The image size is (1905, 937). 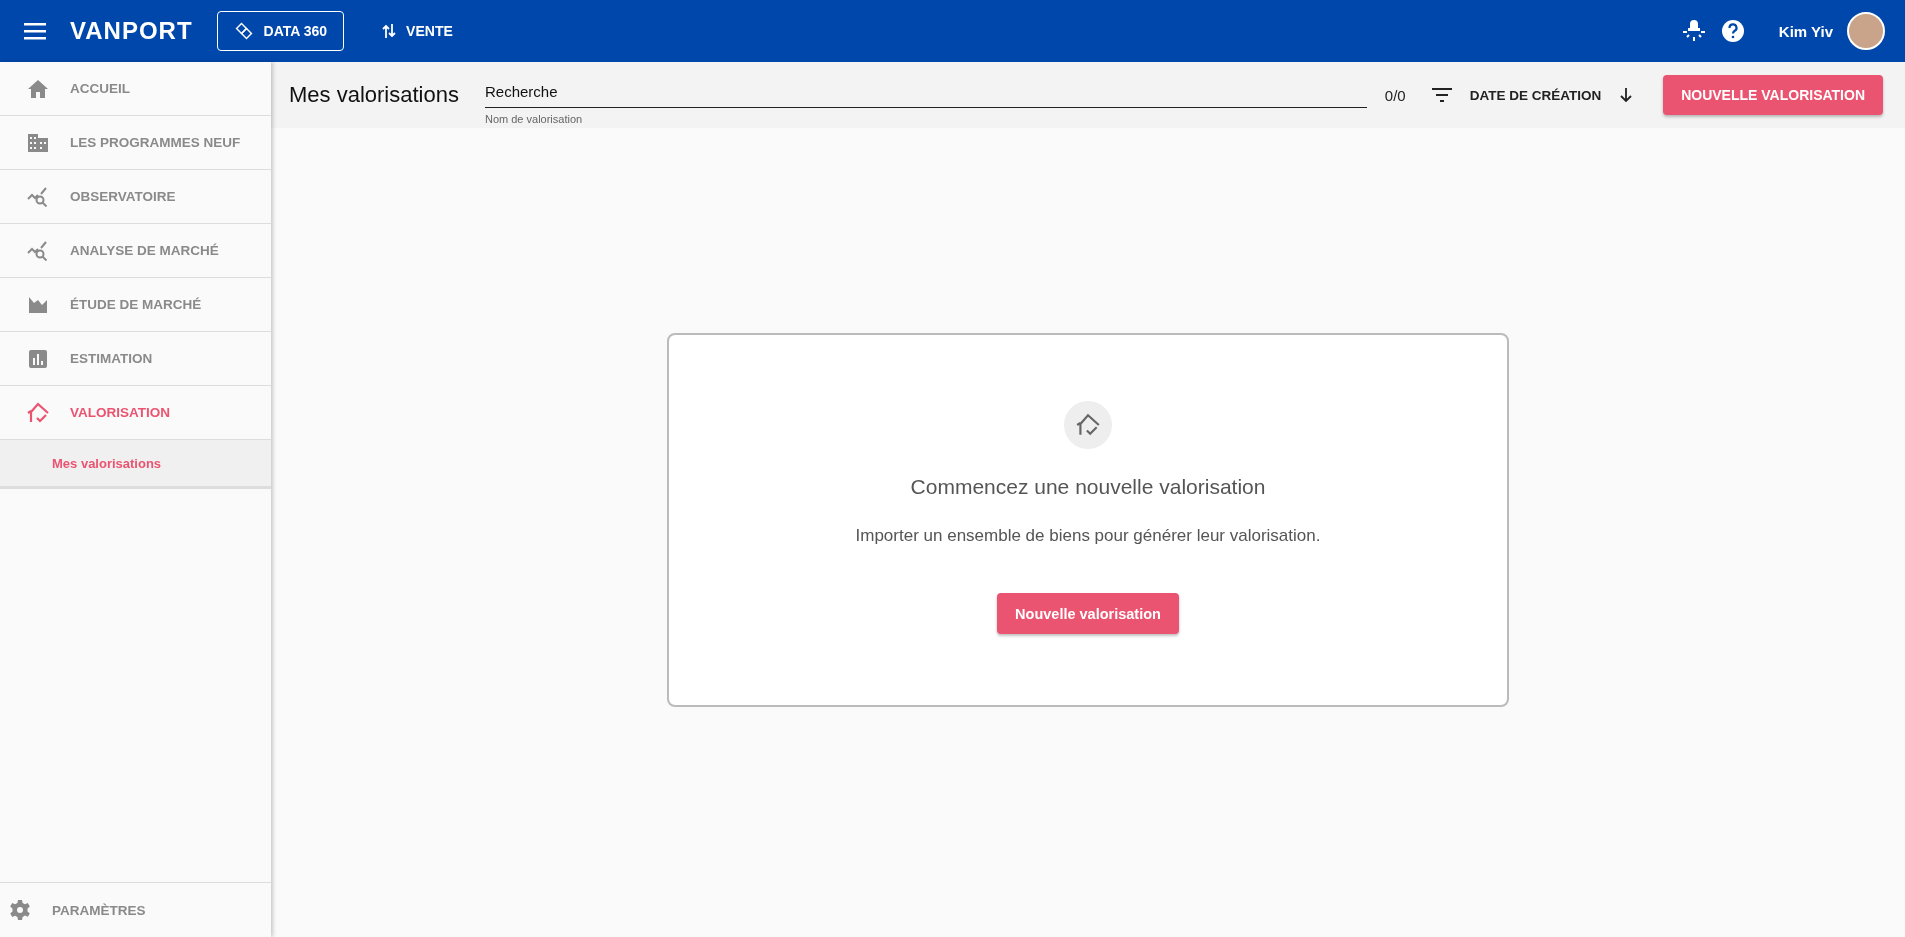 What do you see at coordinates (1088, 536) in the screenshot?
I see `empty-state-text: Importer un ensemble de biens pour générer leur valorisation.` at bounding box center [1088, 536].